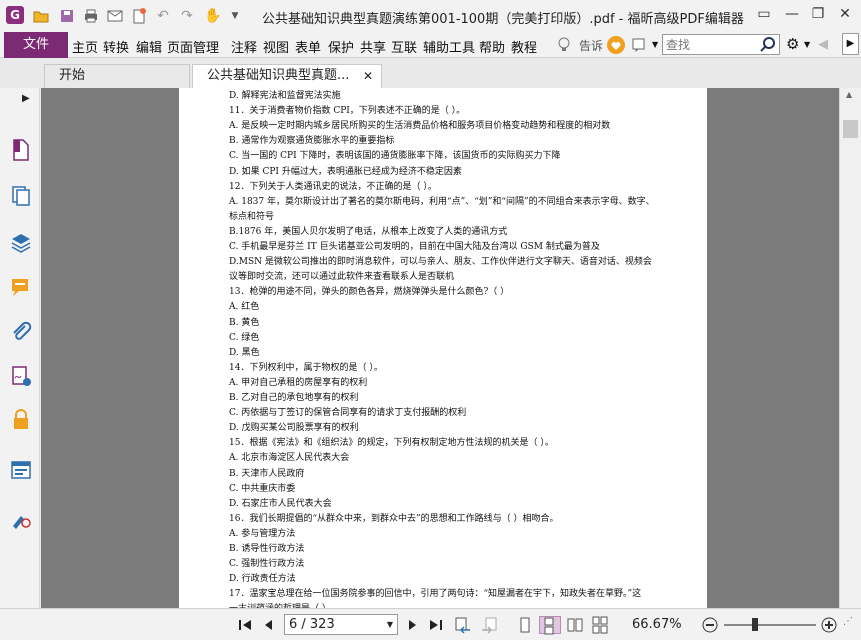 The image size is (861, 640). I want to click on minimize-icon: —, so click(792, 14).